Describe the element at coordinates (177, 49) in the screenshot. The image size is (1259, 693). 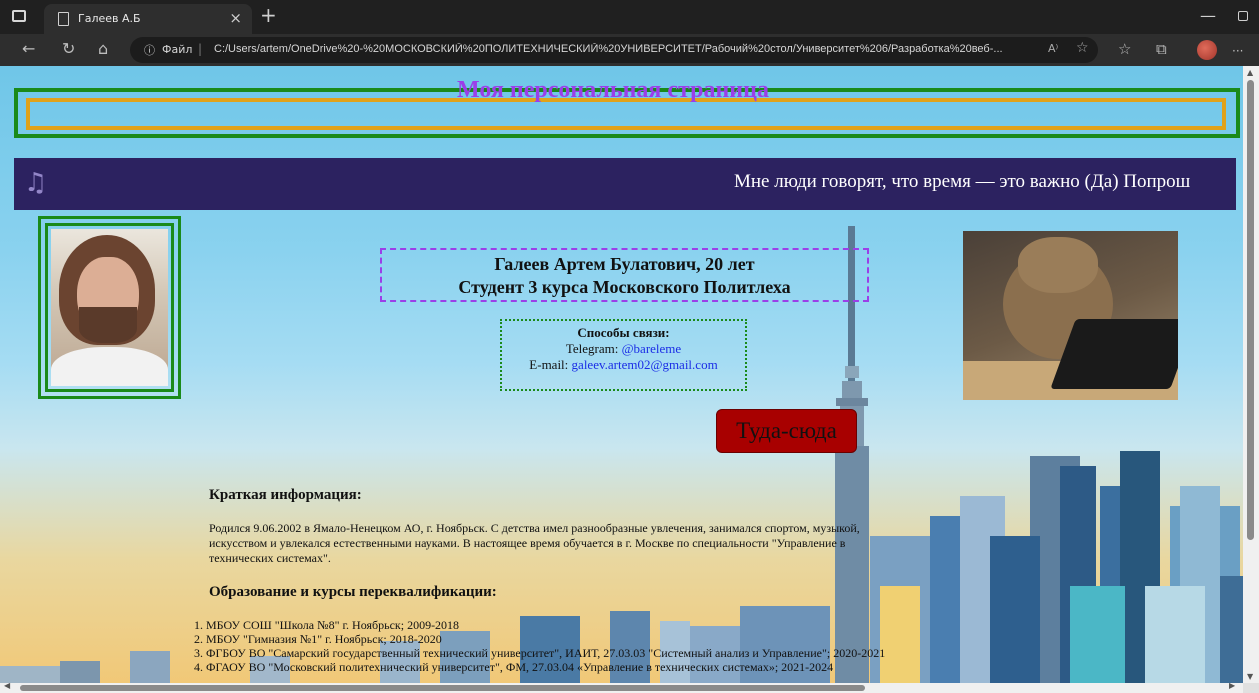
I see `address-scheme-label: Файл` at that location.